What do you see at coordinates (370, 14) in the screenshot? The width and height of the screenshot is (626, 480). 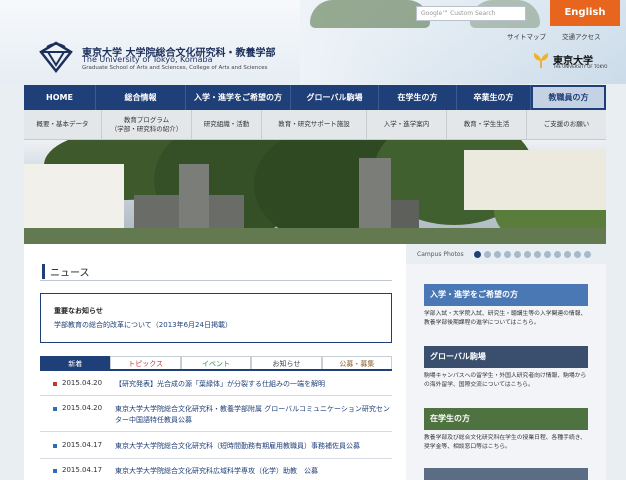 I see `header-tree-silhouette` at bounding box center [370, 14].